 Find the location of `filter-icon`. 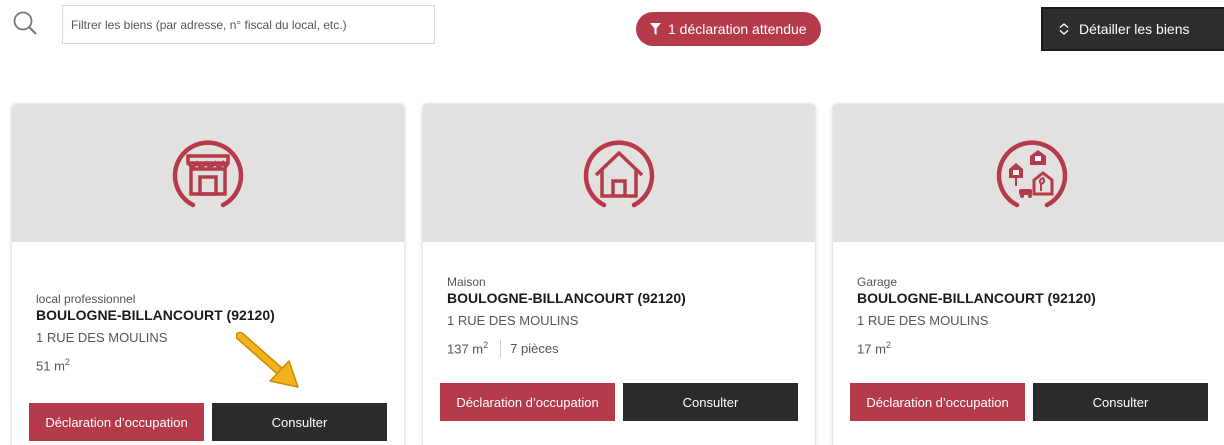

filter-icon is located at coordinates (655, 29).